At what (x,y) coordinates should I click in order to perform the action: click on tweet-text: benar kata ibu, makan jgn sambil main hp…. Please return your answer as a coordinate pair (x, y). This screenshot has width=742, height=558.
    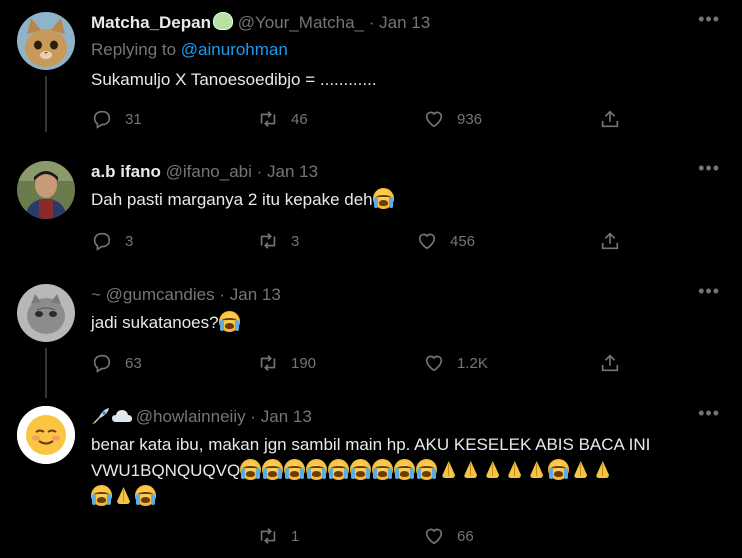
    Looking at the image, I should click on (406, 471).